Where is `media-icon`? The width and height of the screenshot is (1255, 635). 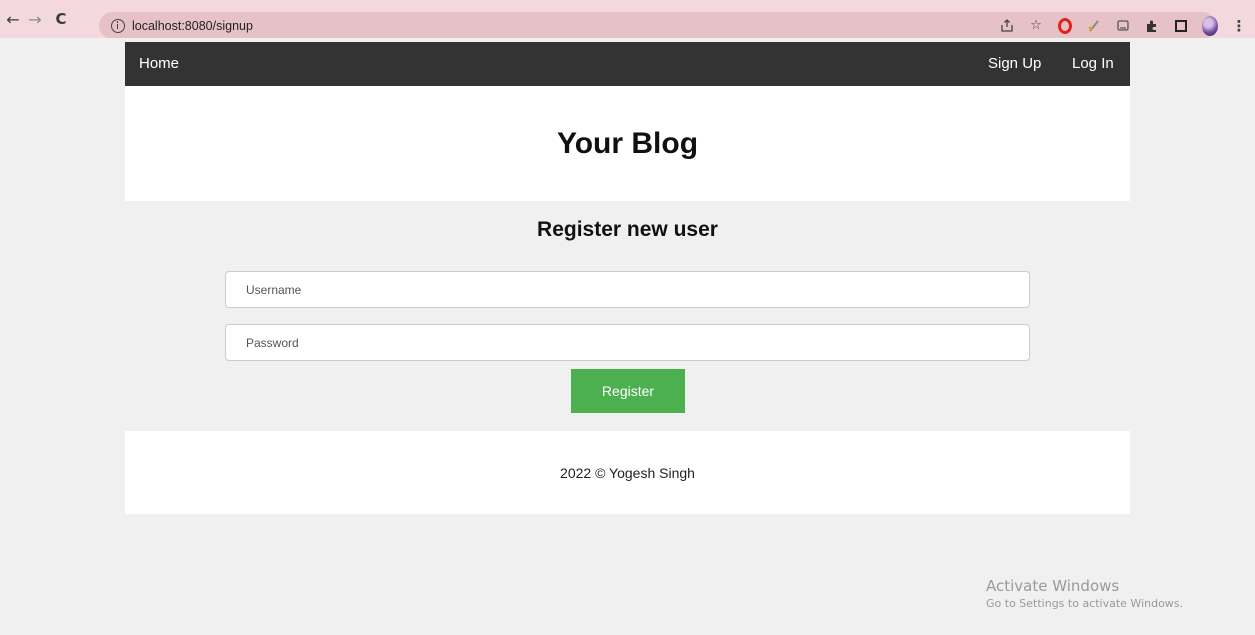 media-icon is located at coordinates (1123, 26).